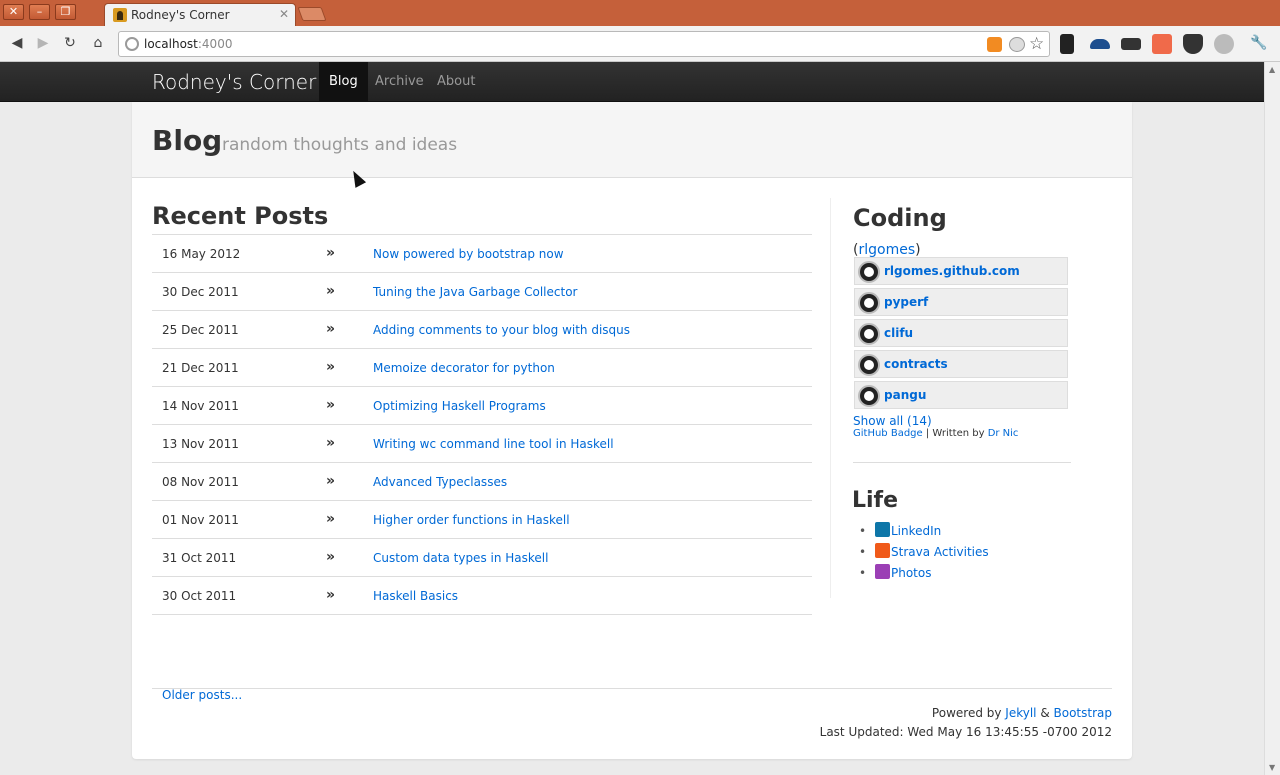  I want to click on post-date: 31 Oct 2011, so click(199, 558).